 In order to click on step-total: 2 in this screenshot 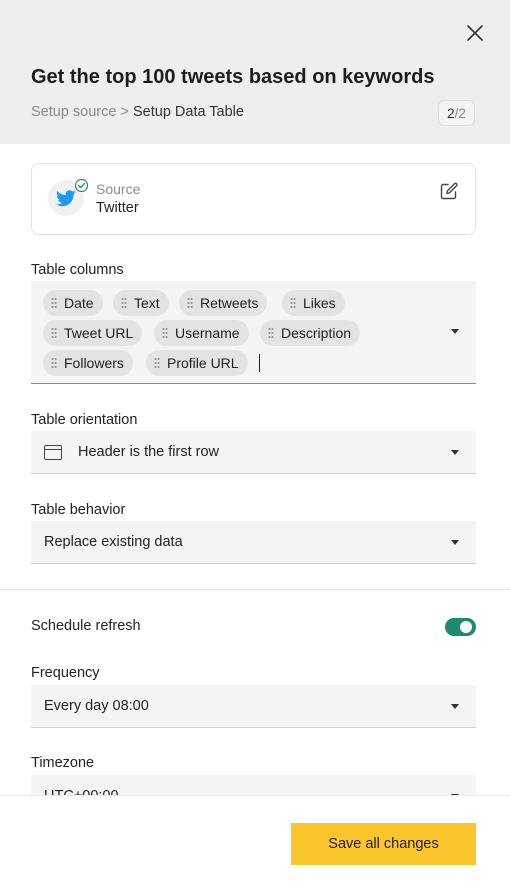, I will do `click(462, 113)`.